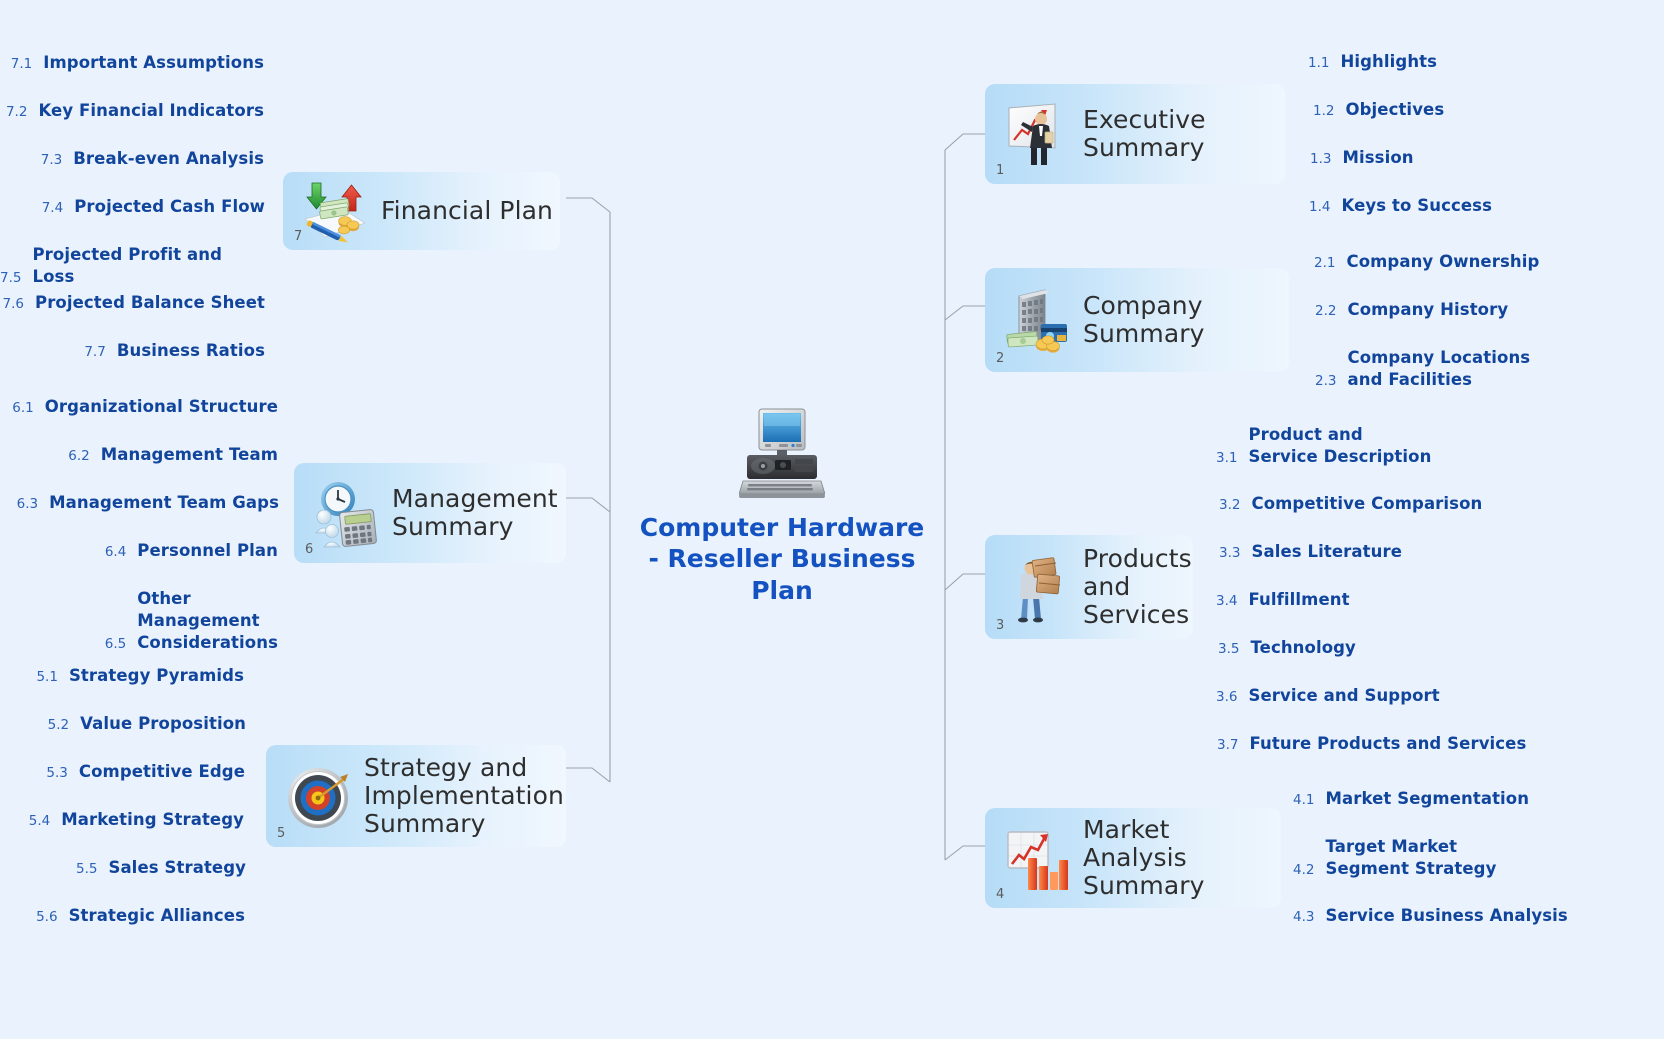 The height and width of the screenshot is (1039, 1664). What do you see at coordinates (1287, 648) in the screenshot?
I see `subtopic-3-5: 3.5 Technology` at bounding box center [1287, 648].